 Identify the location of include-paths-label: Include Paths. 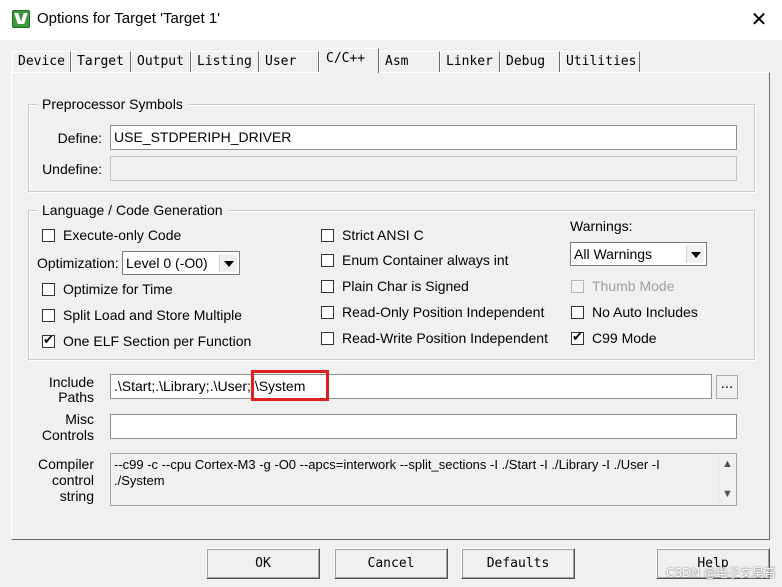
(62, 390).